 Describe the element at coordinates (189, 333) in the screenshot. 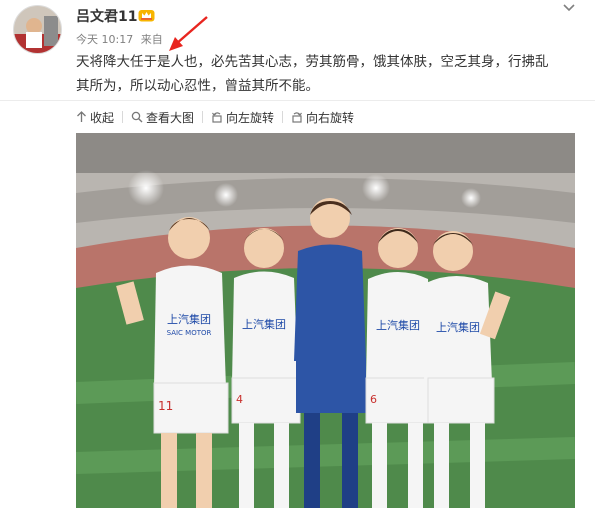

I see `jersey-sponsor-sub: SAIC MOTOR` at that location.